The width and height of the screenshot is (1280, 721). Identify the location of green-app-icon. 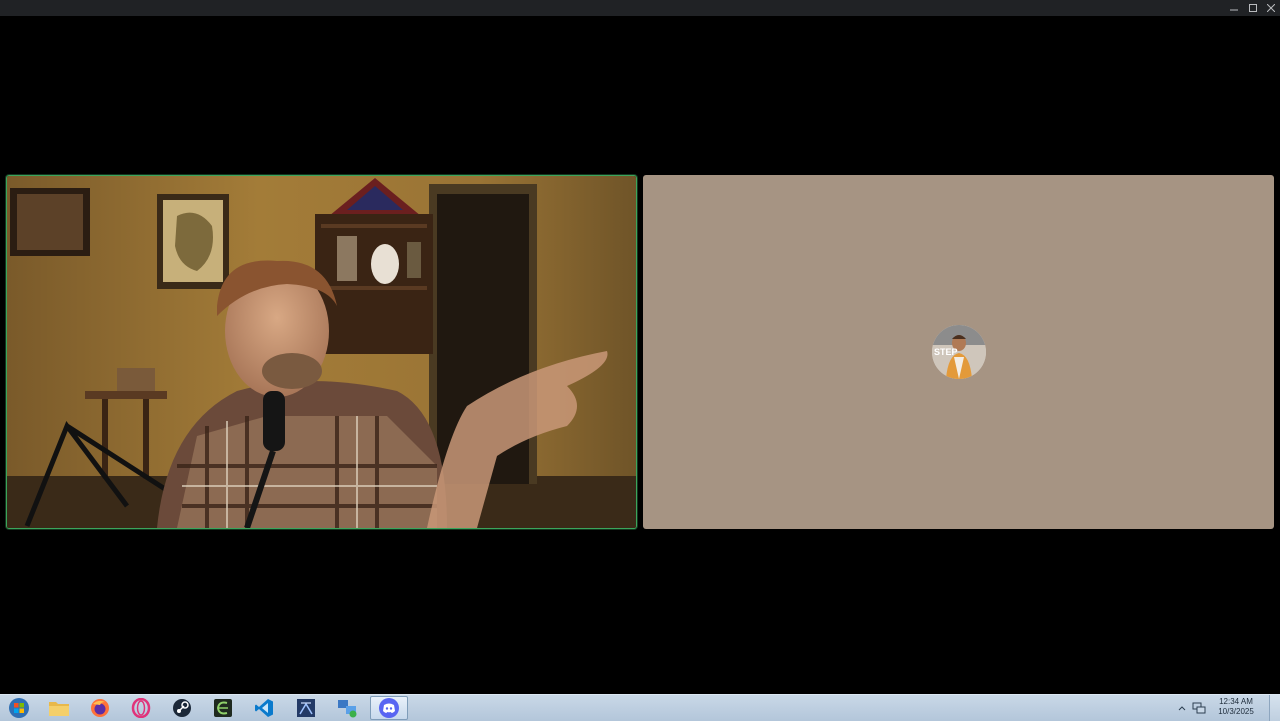
(223, 708).